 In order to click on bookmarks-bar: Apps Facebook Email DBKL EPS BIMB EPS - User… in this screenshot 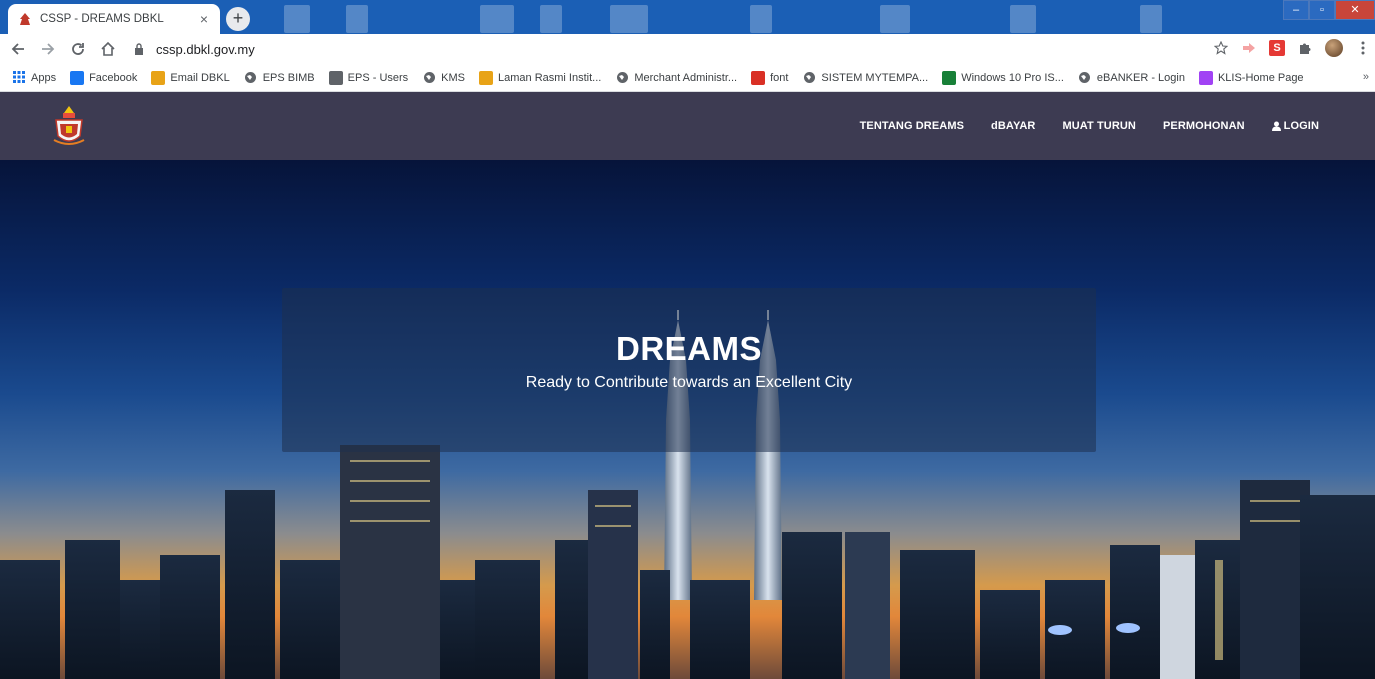, I will do `click(687, 78)`.